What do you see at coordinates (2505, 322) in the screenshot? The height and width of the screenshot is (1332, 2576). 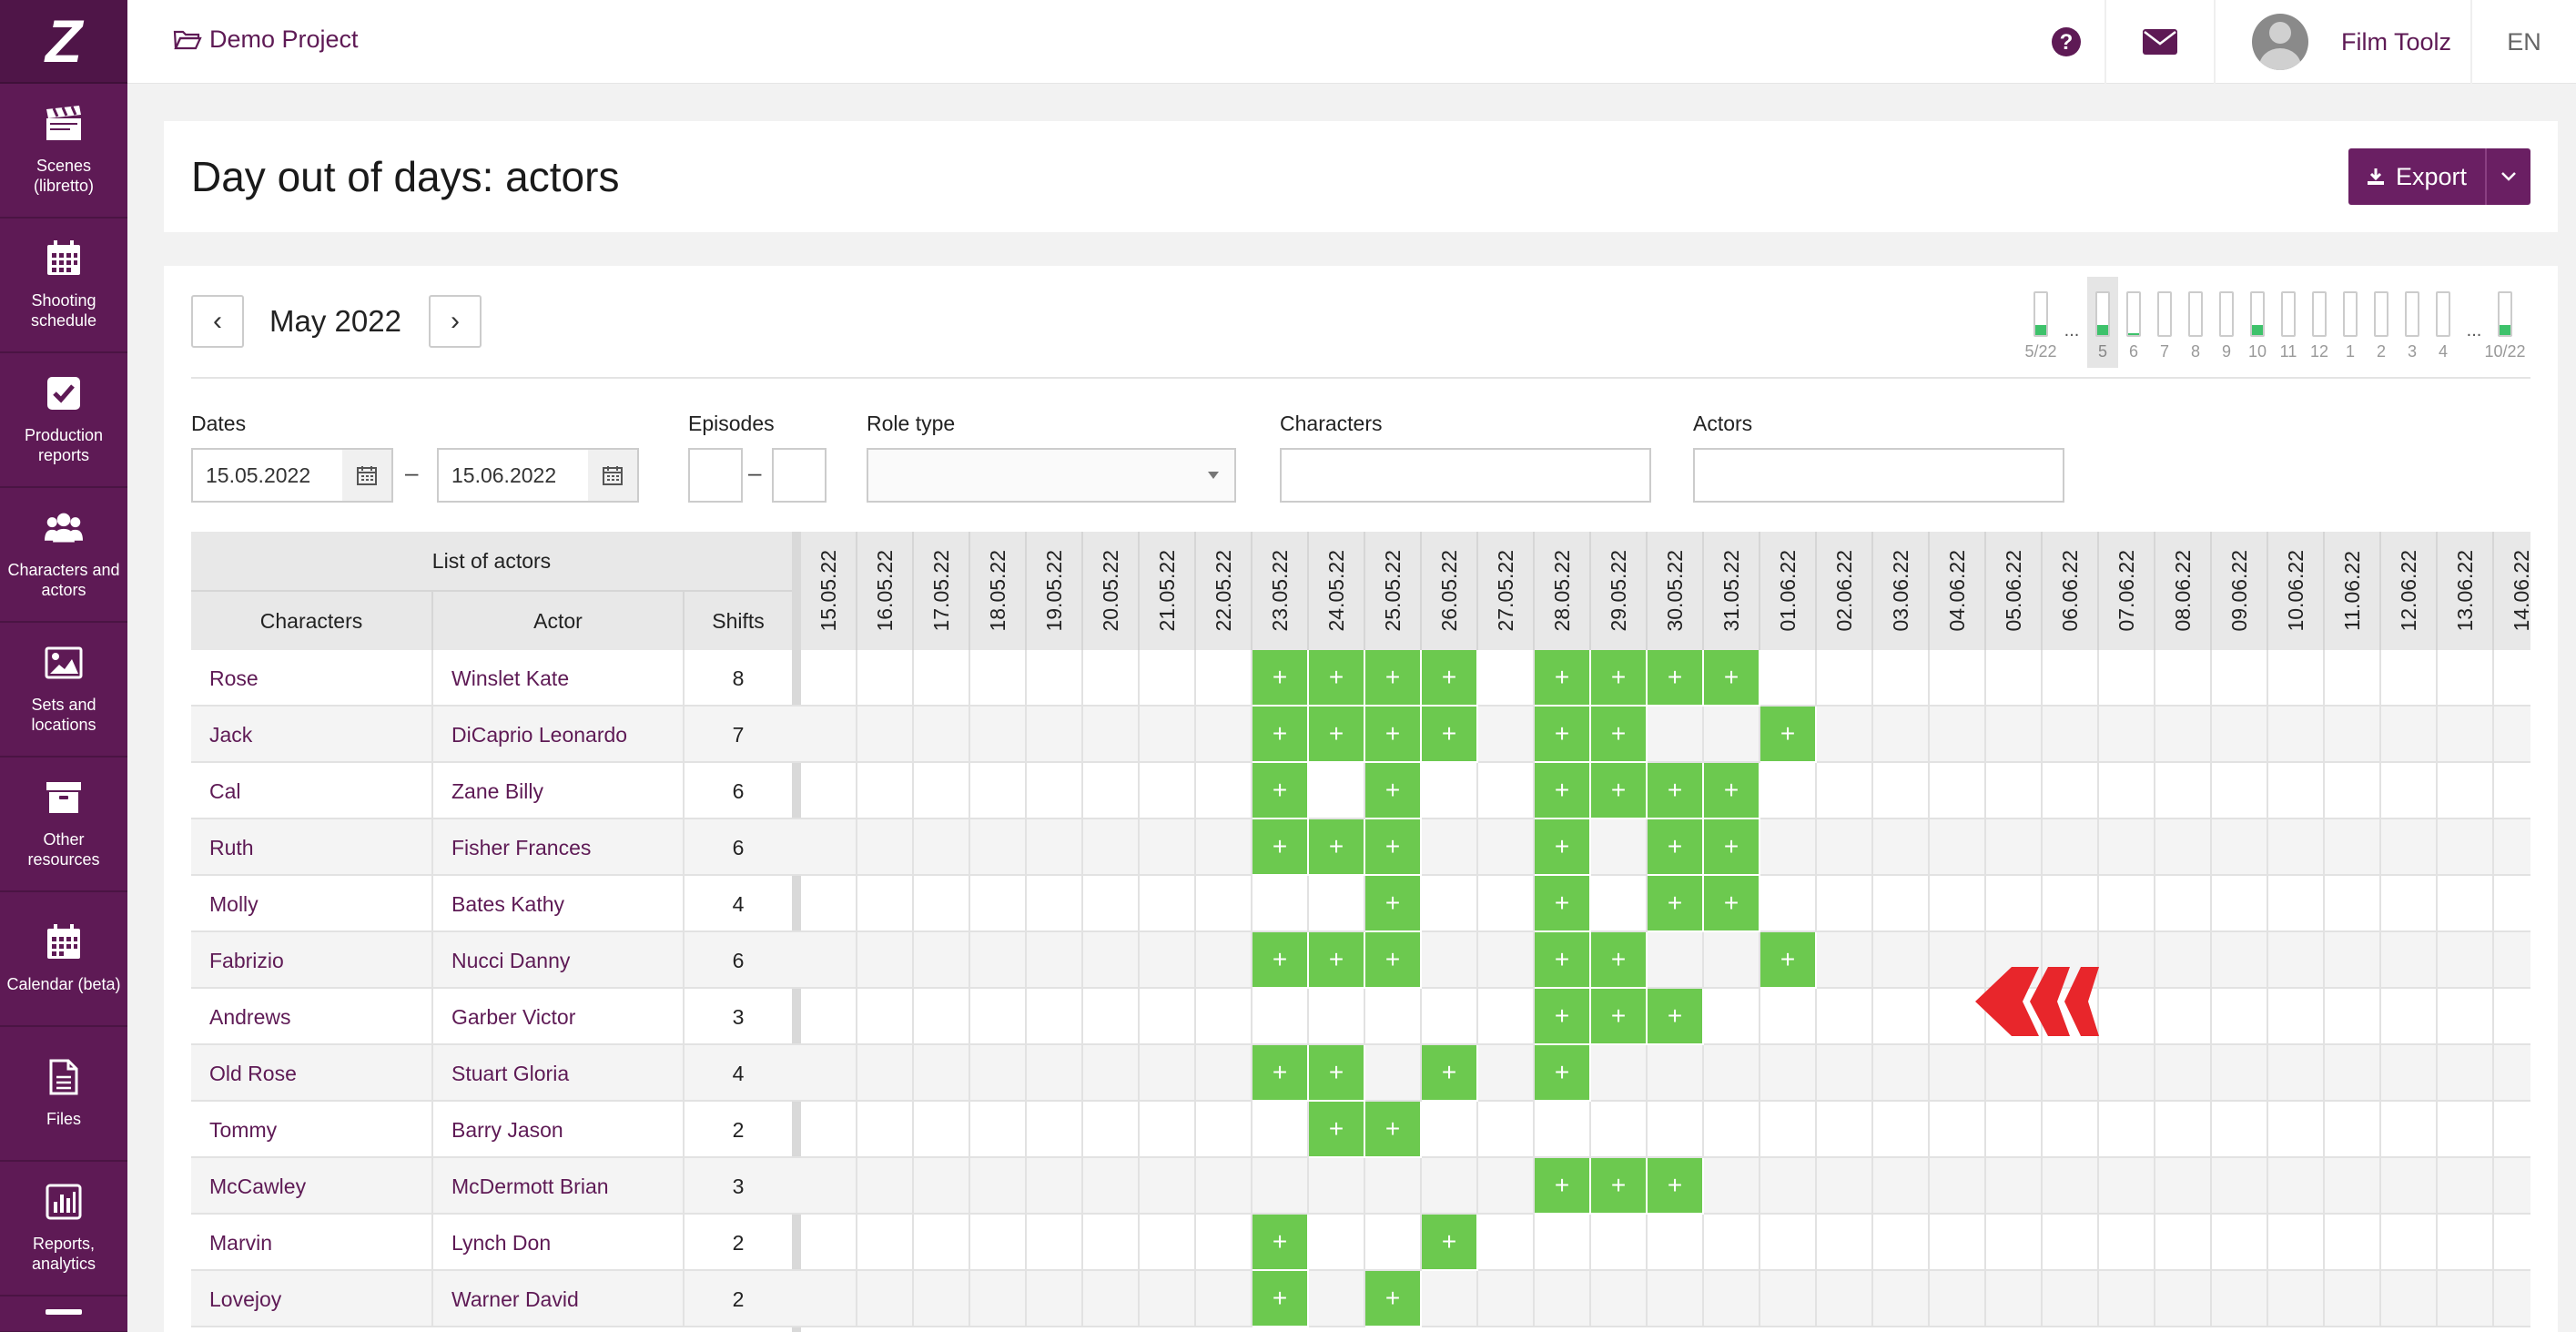 I see `month-overview-bar: 10/22` at bounding box center [2505, 322].